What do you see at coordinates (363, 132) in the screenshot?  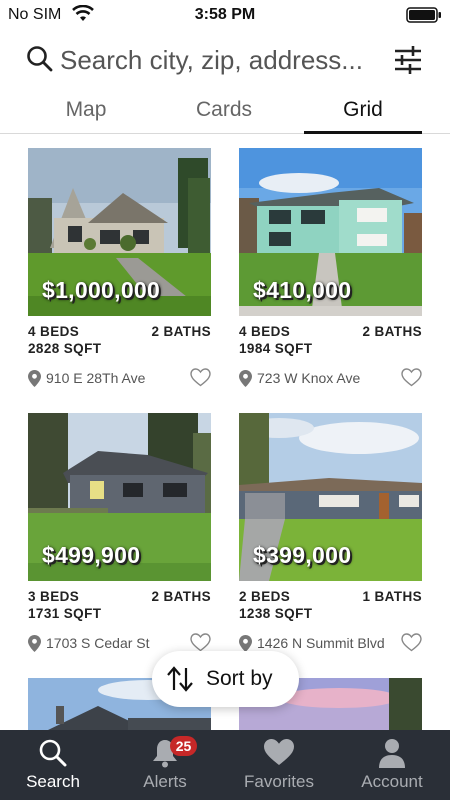 I see `active-tab-indicator` at bounding box center [363, 132].